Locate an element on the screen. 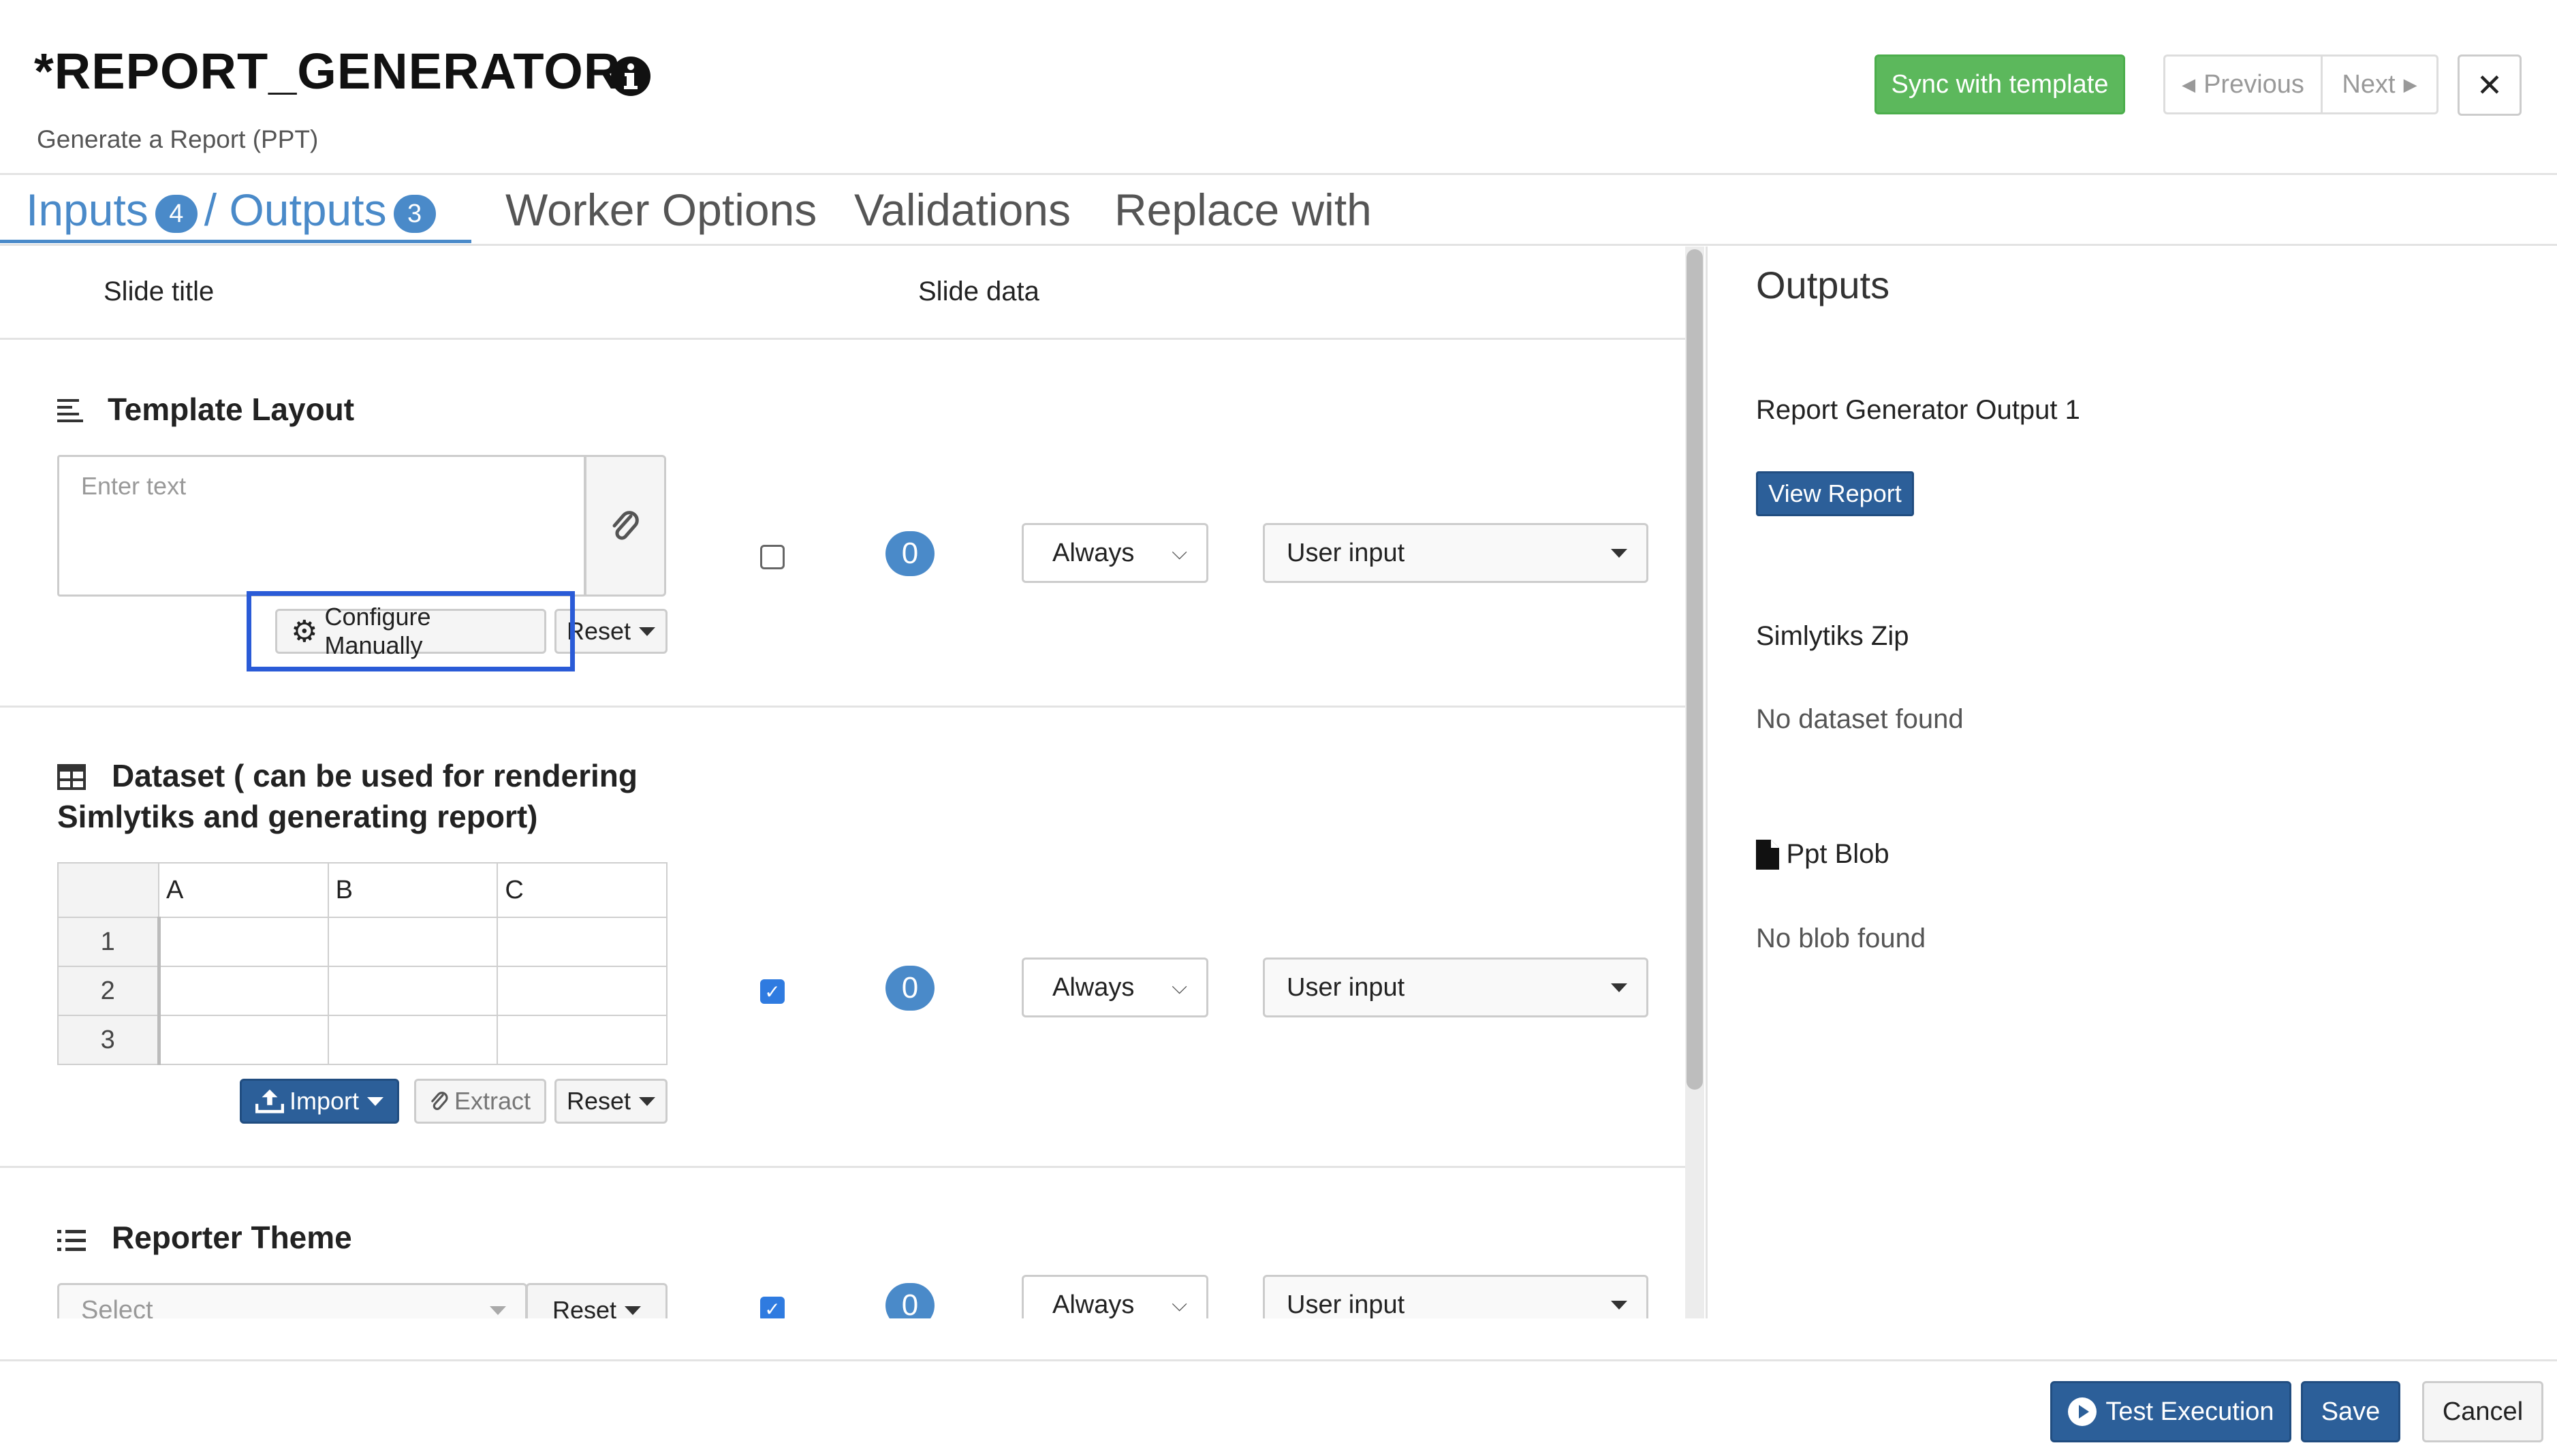 The height and width of the screenshot is (1456, 2557). template-layout-source-select: User input is located at coordinates (1455, 553).